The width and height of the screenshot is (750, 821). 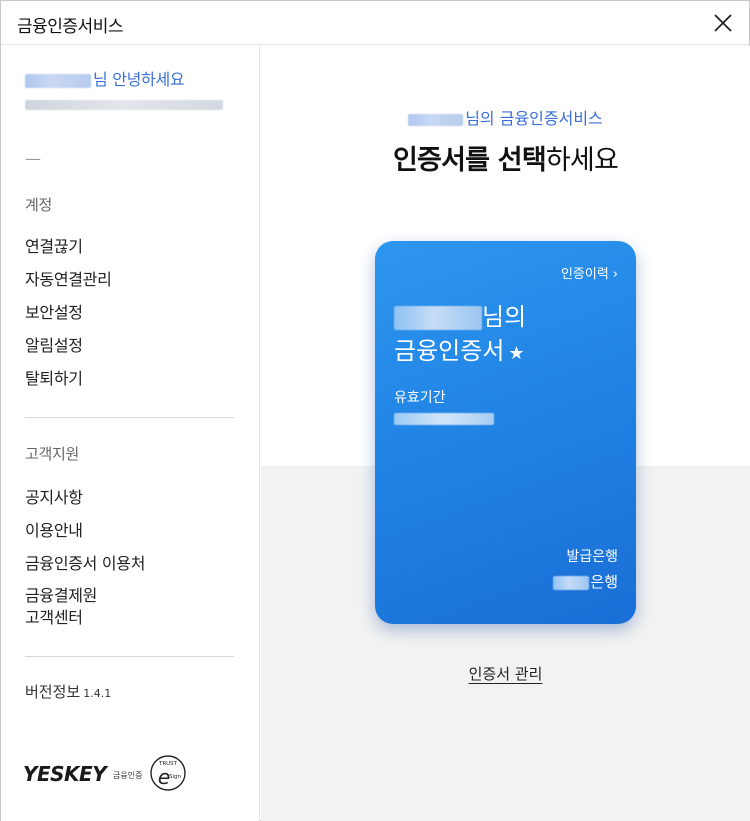 What do you see at coordinates (85, 564) in the screenshot?
I see `menu-item-cert-usage: 금융인증서 이용처` at bounding box center [85, 564].